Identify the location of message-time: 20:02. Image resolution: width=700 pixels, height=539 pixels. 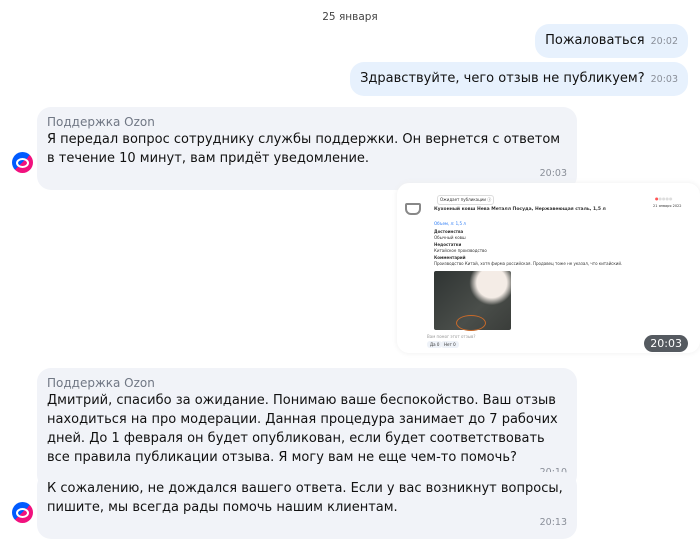
(664, 41).